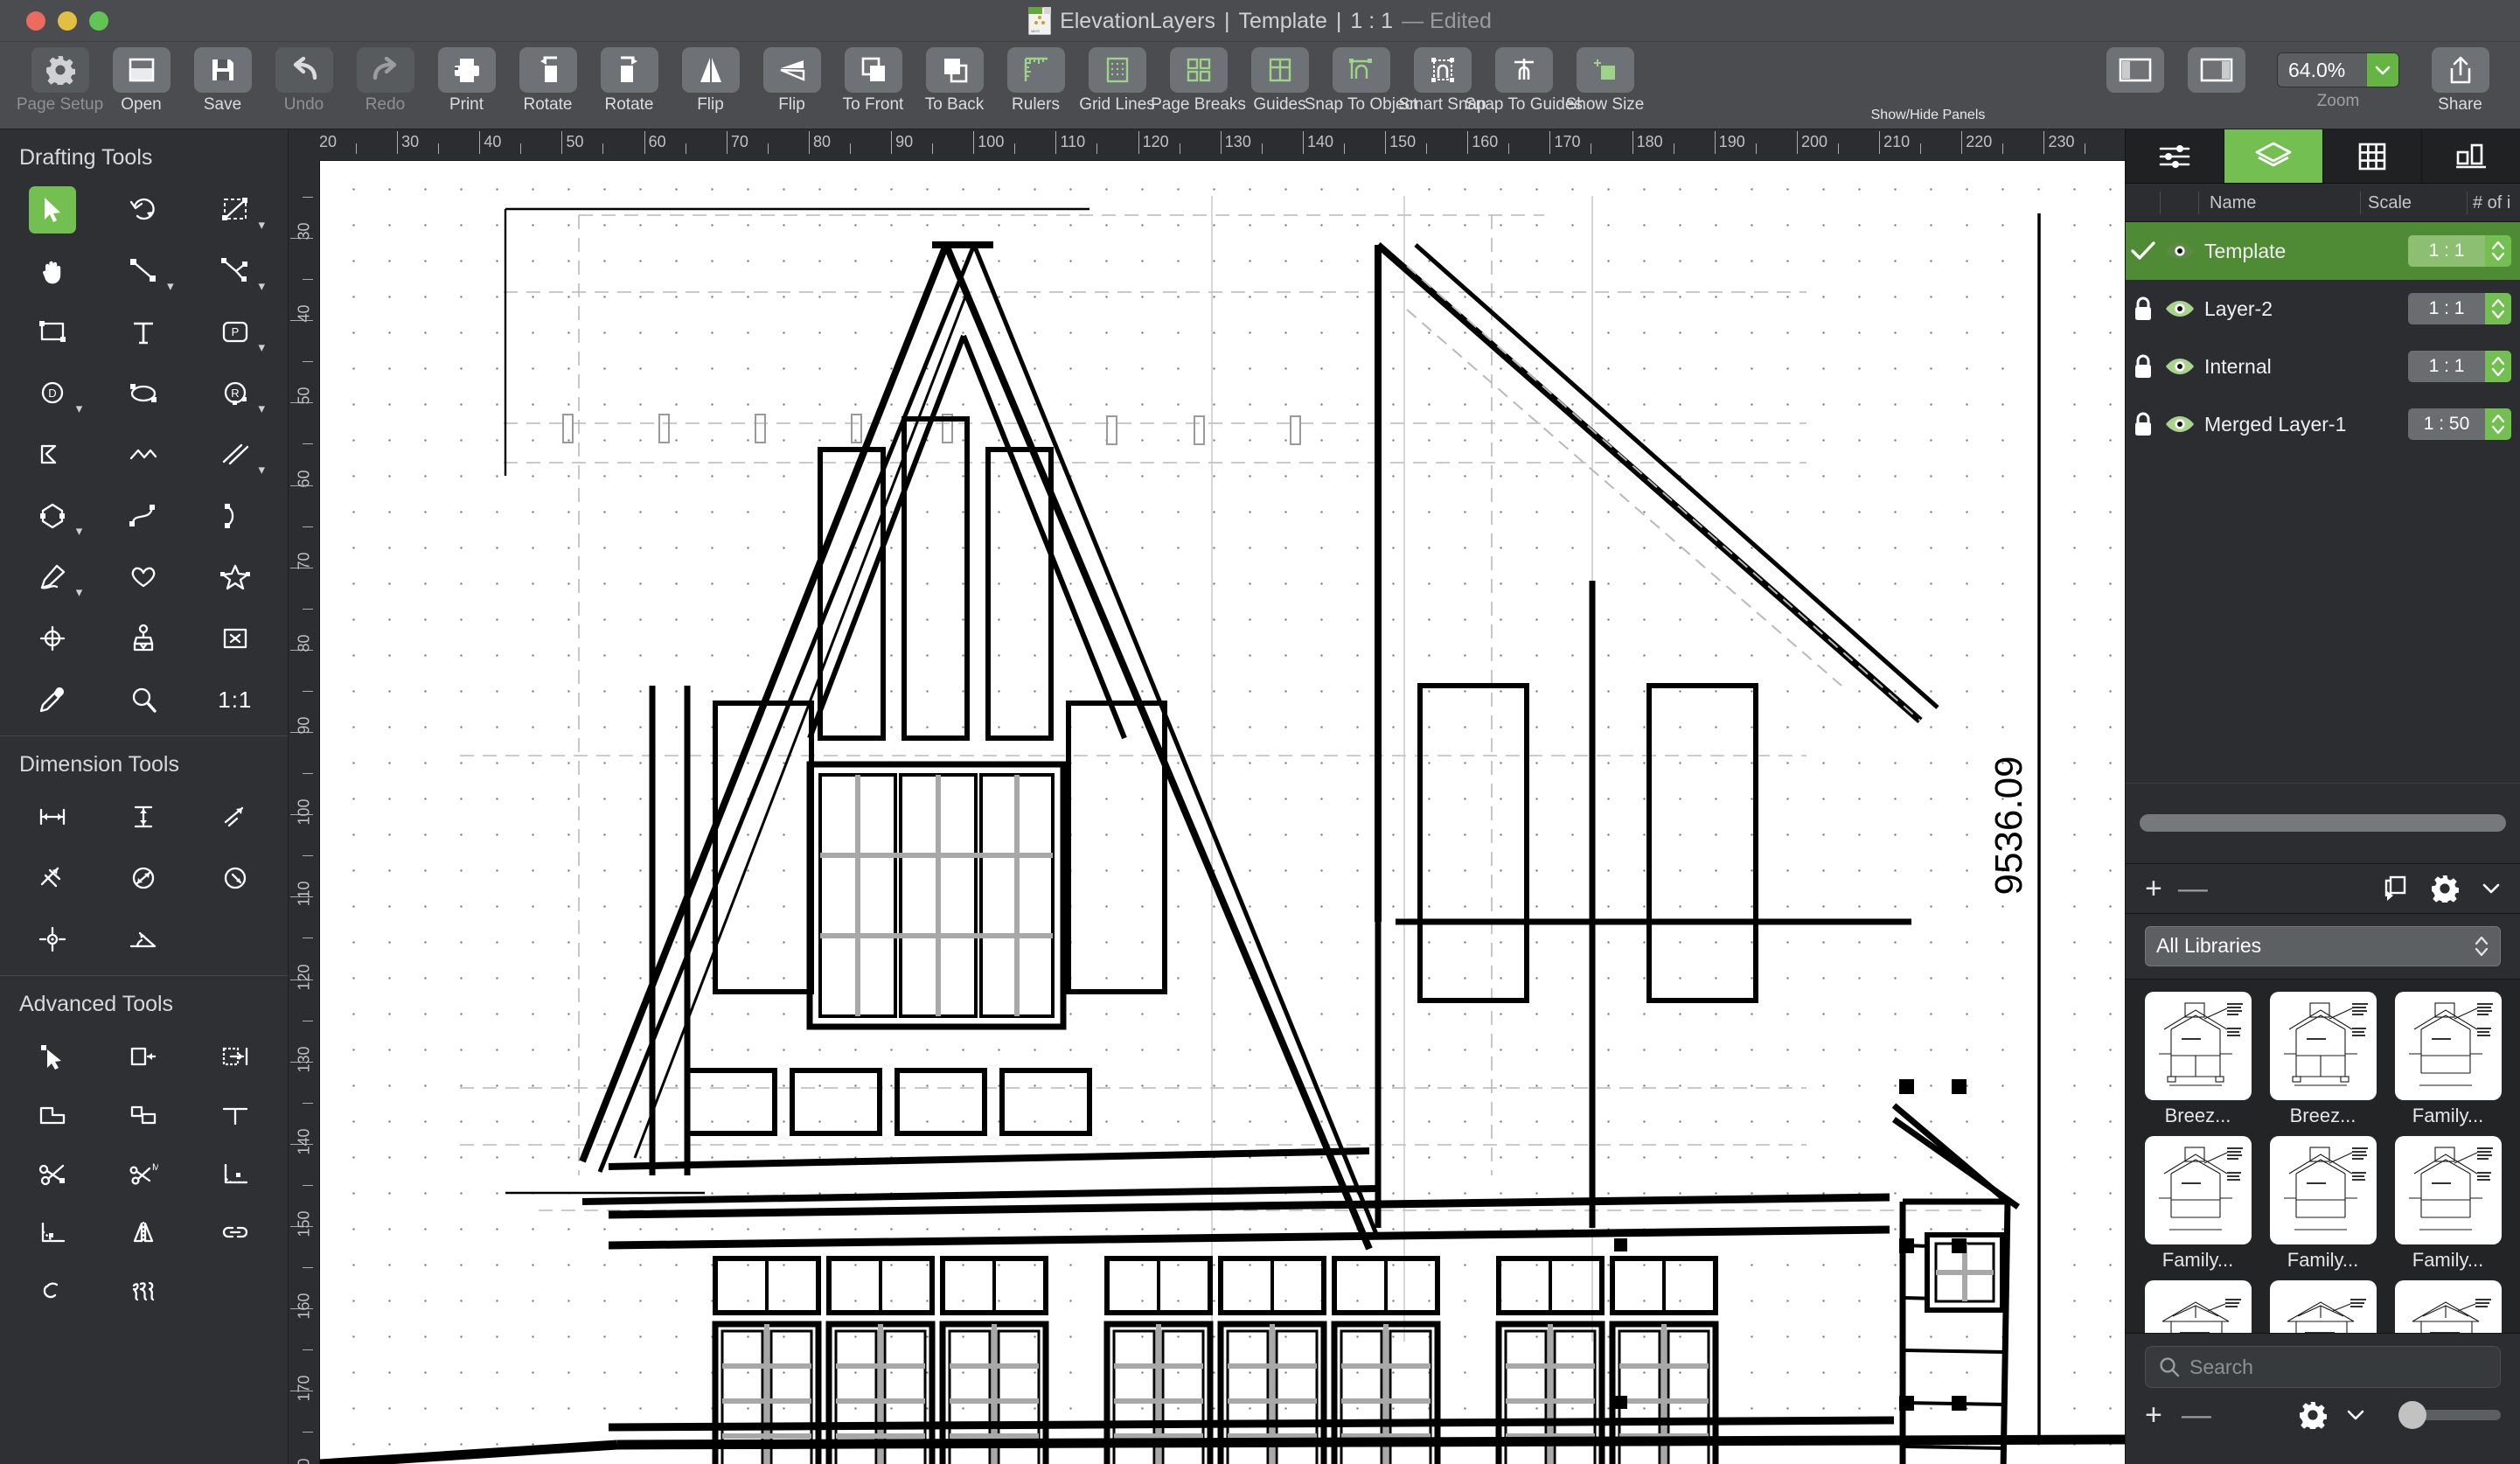 The height and width of the screenshot is (1464, 2520). I want to click on layer-settings-chevron-down-icon, so click(2491, 889).